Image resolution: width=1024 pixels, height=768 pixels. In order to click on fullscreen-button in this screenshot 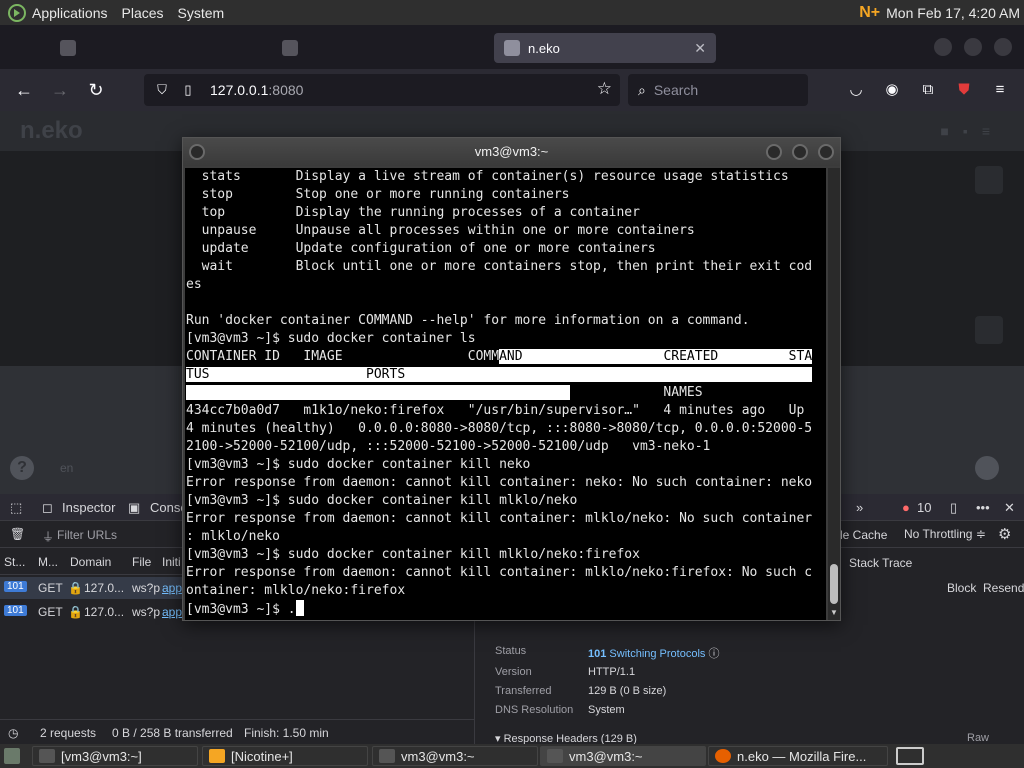, I will do `click(989, 180)`.